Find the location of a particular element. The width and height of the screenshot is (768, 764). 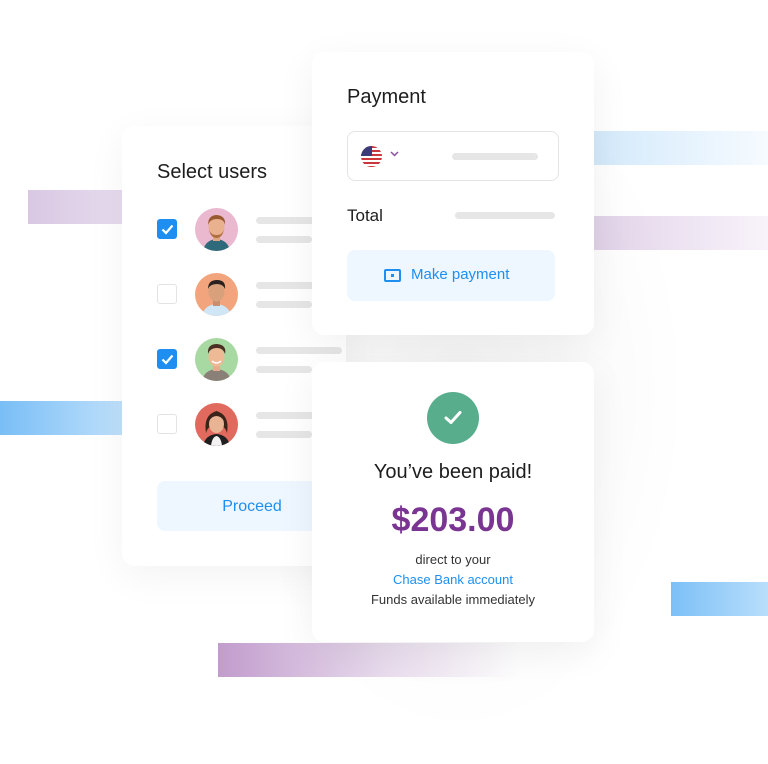

man-smiling-avatar-icon is located at coordinates (216, 362).